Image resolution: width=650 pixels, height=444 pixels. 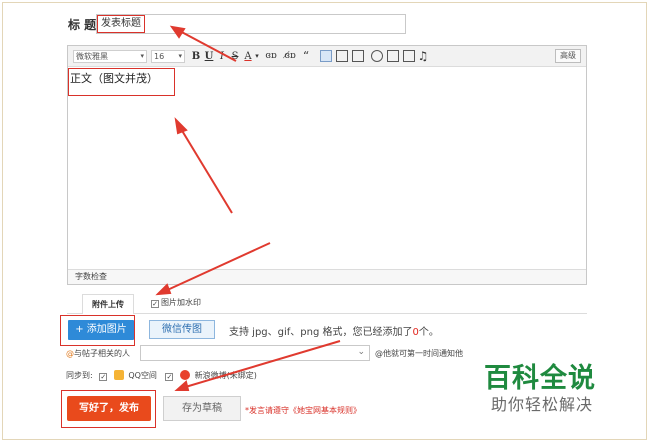 I want to click on sync-qzone-label: QQ空间, so click(x=142, y=375).